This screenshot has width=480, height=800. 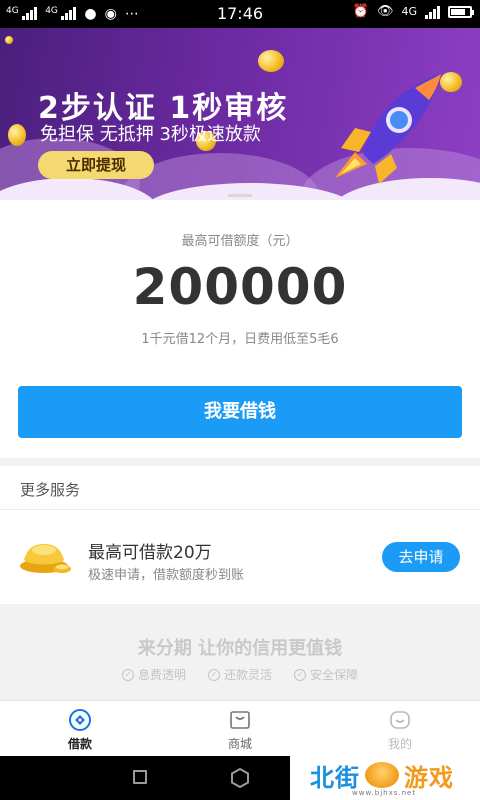 I want to click on alarm-icon: ⏰, so click(x=360, y=11).